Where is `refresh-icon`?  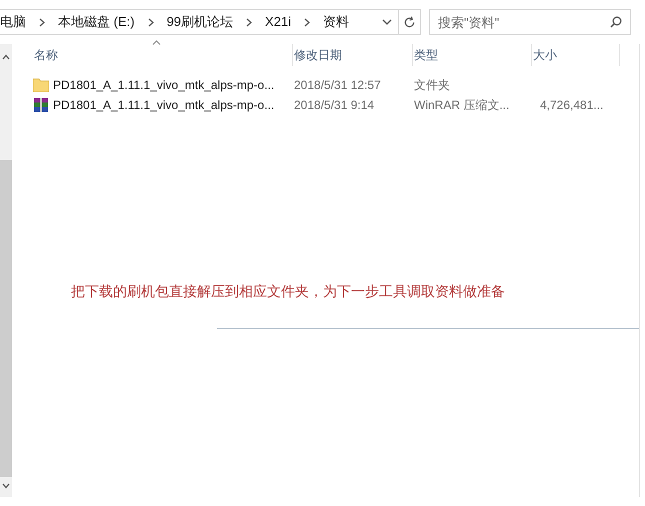 refresh-icon is located at coordinates (409, 22).